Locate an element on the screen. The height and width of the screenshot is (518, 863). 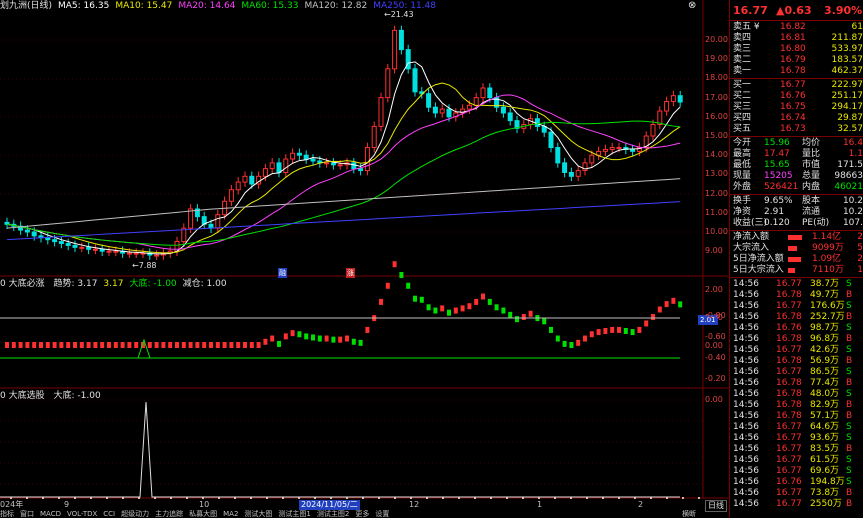
indicator1-value: 大底: -1.00 is located at coordinates (153, 284).